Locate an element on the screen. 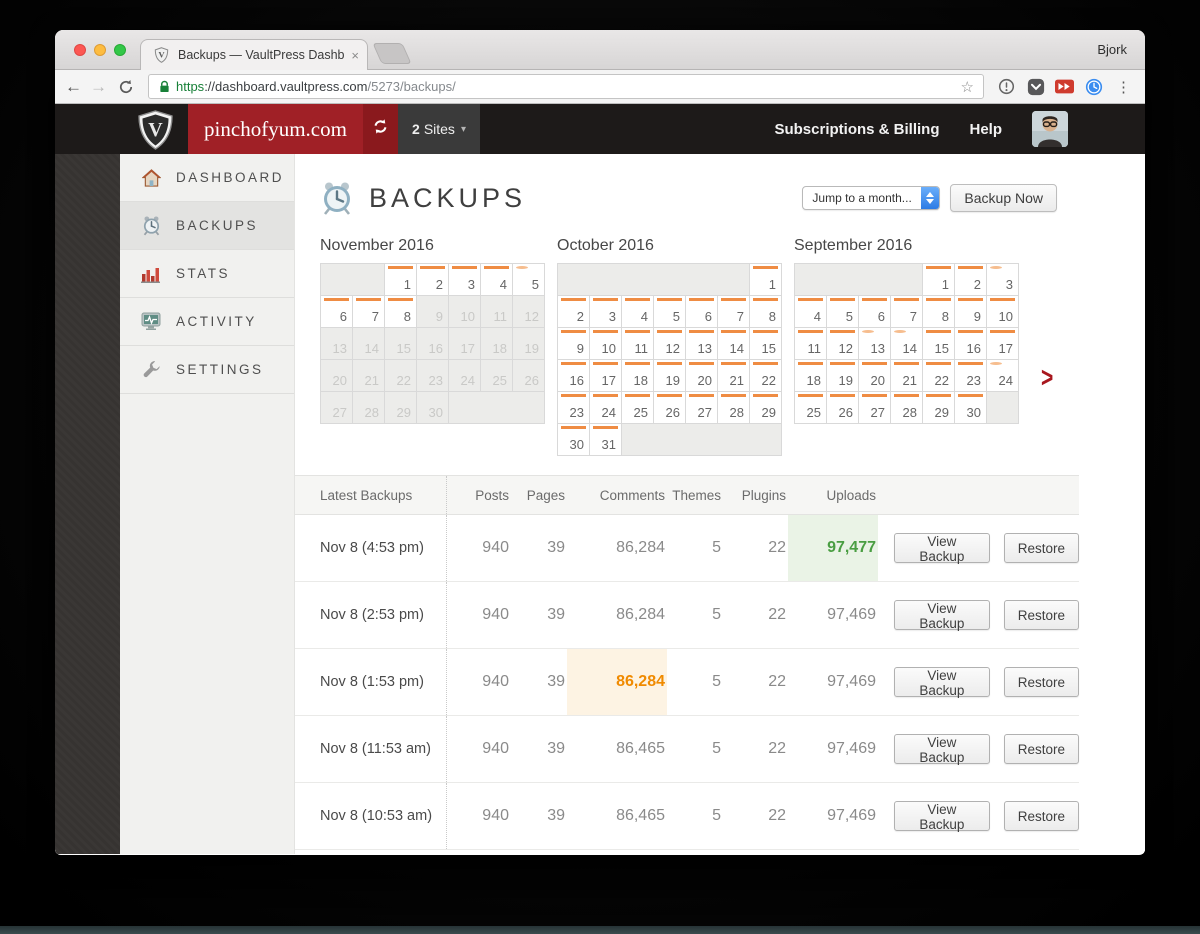 The image size is (1200, 934). pocket-icon is located at coordinates (1035, 86).